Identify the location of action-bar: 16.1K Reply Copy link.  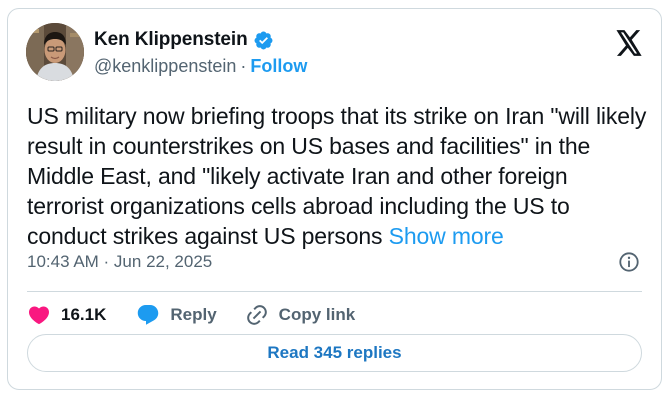
(191, 315).